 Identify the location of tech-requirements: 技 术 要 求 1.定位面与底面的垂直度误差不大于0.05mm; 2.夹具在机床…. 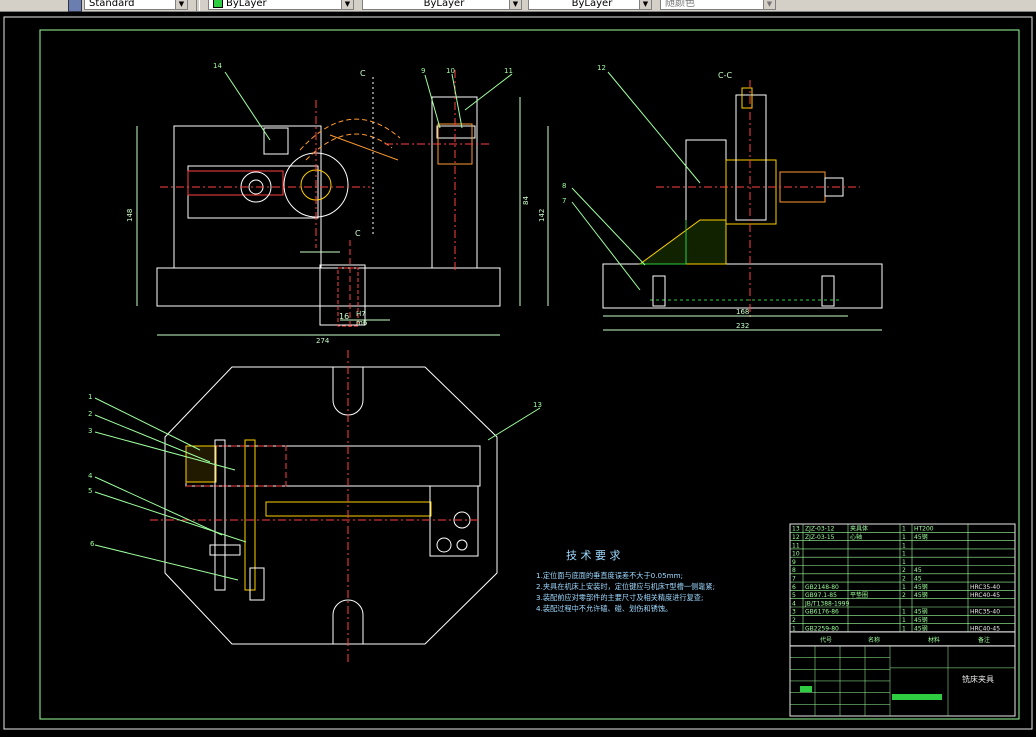
(625, 581).